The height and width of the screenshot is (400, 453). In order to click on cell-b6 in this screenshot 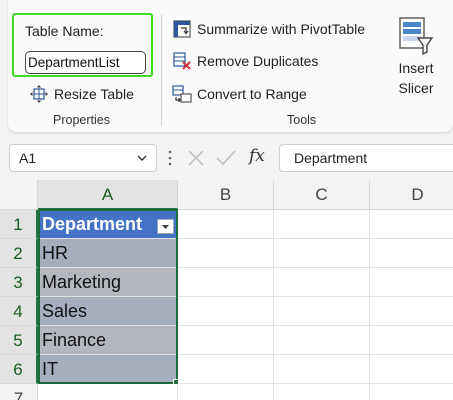, I will do `click(226, 369)`.